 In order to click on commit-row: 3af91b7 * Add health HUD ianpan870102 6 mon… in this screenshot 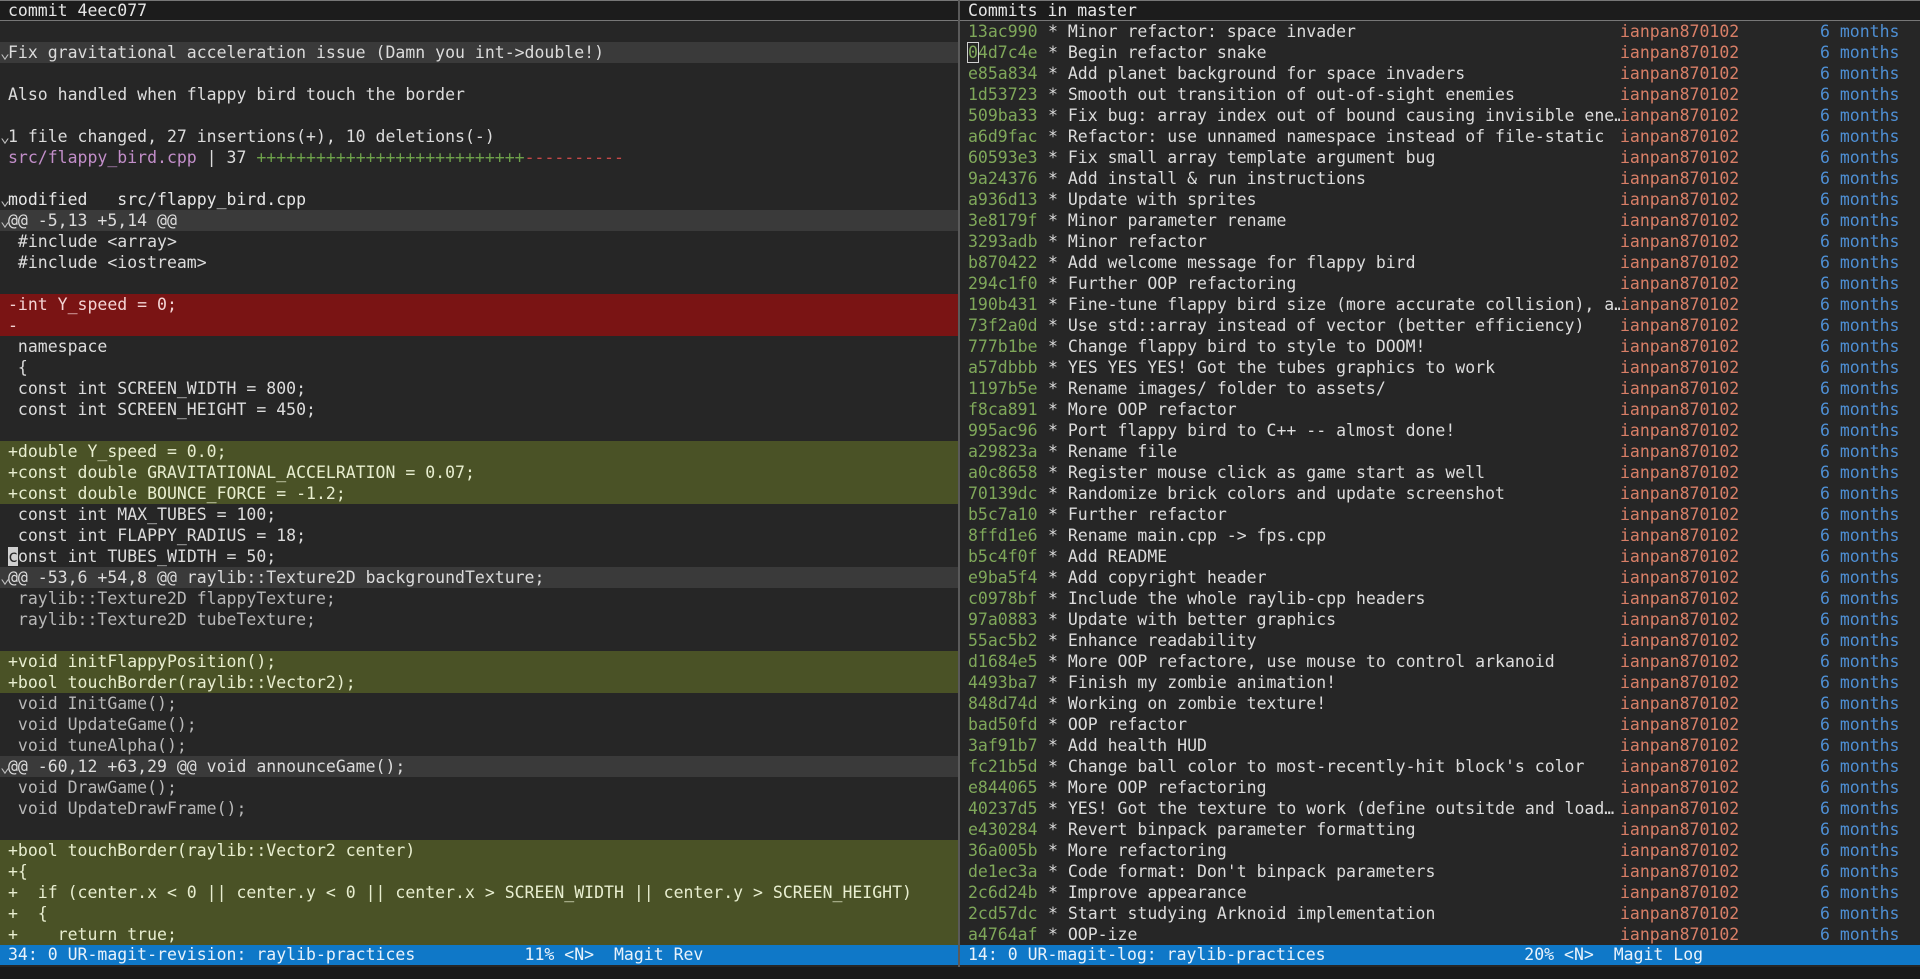, I will do `click(1440, 745)`.